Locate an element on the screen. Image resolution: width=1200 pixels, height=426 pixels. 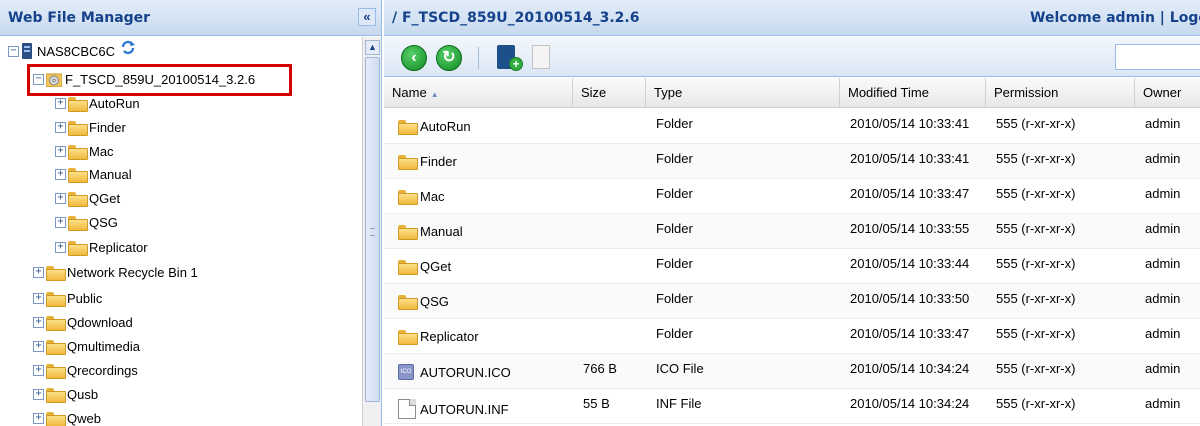
scroll-up-arrow-icon: ▲ is located at coordinates (372, 47).